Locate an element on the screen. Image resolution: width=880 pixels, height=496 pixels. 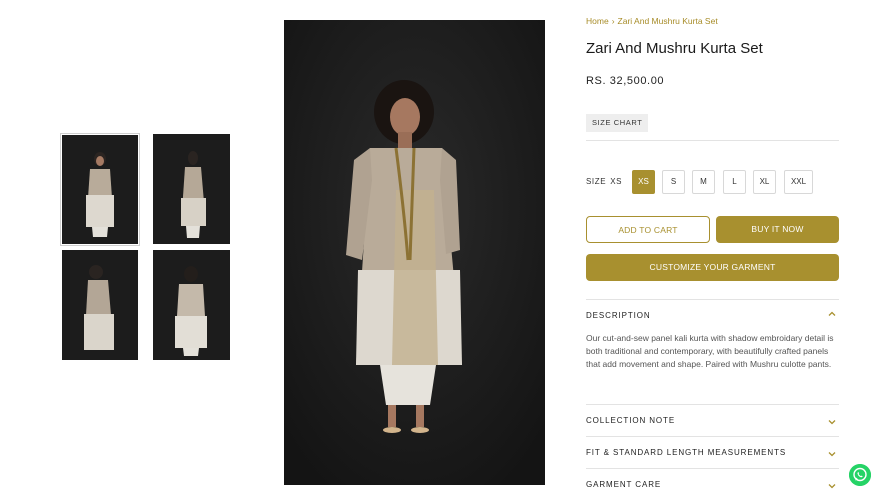
size-label-text: SIZE is located at coordinates (596, 181).